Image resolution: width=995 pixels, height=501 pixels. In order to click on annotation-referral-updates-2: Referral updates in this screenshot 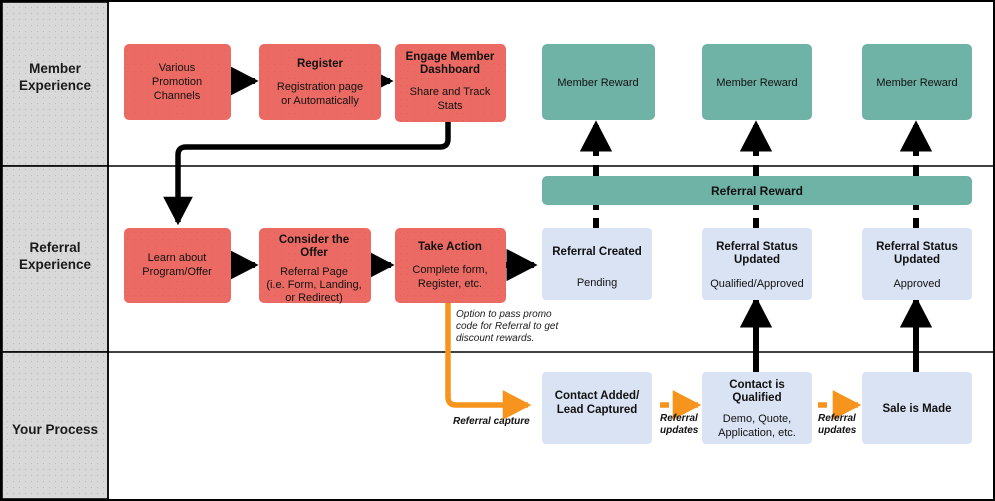, I will do `click(837, 424)`.